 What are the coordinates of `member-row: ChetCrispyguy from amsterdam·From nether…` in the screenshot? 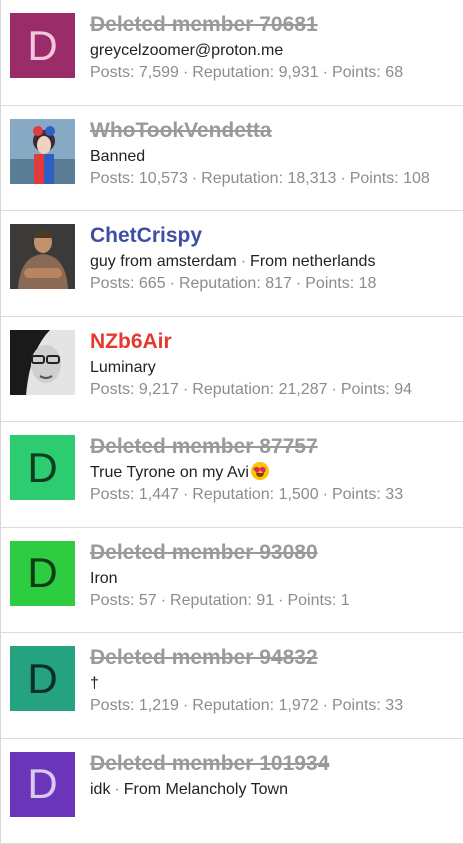 It's located at (232, 264).